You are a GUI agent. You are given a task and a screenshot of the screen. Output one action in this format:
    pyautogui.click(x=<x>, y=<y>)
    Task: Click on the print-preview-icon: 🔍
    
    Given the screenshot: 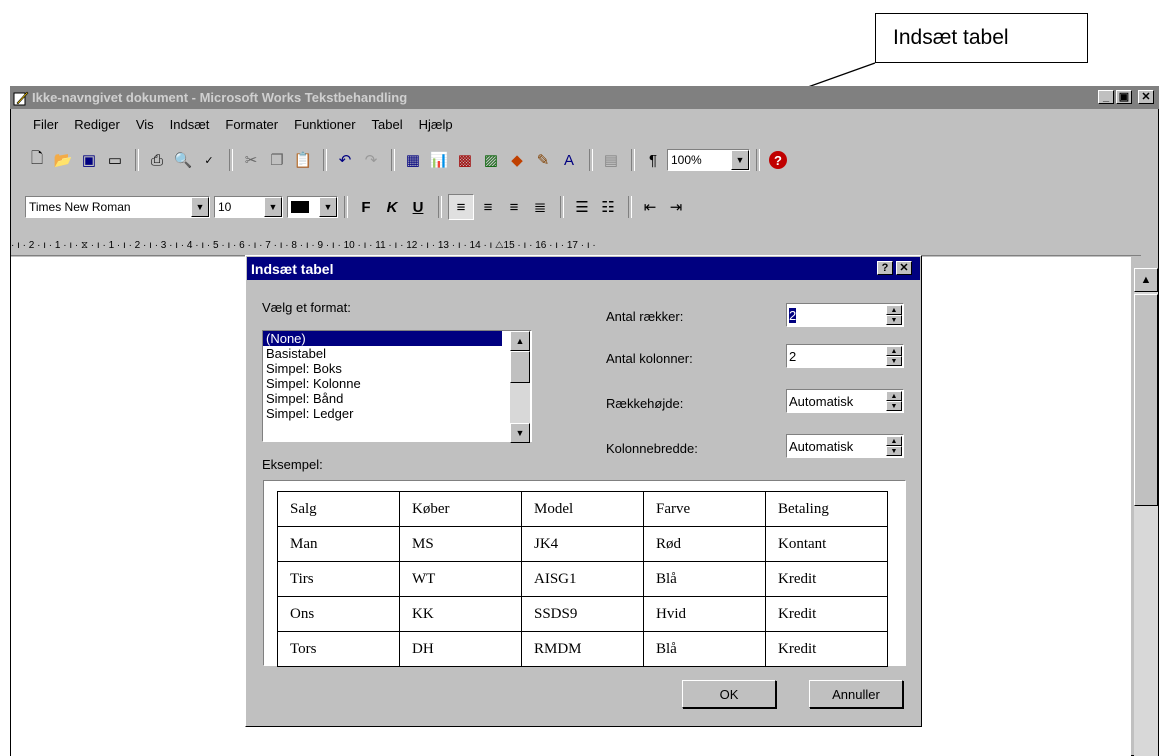 What is the action you would take?
    pyautogui.click(x=183, y=160)
    